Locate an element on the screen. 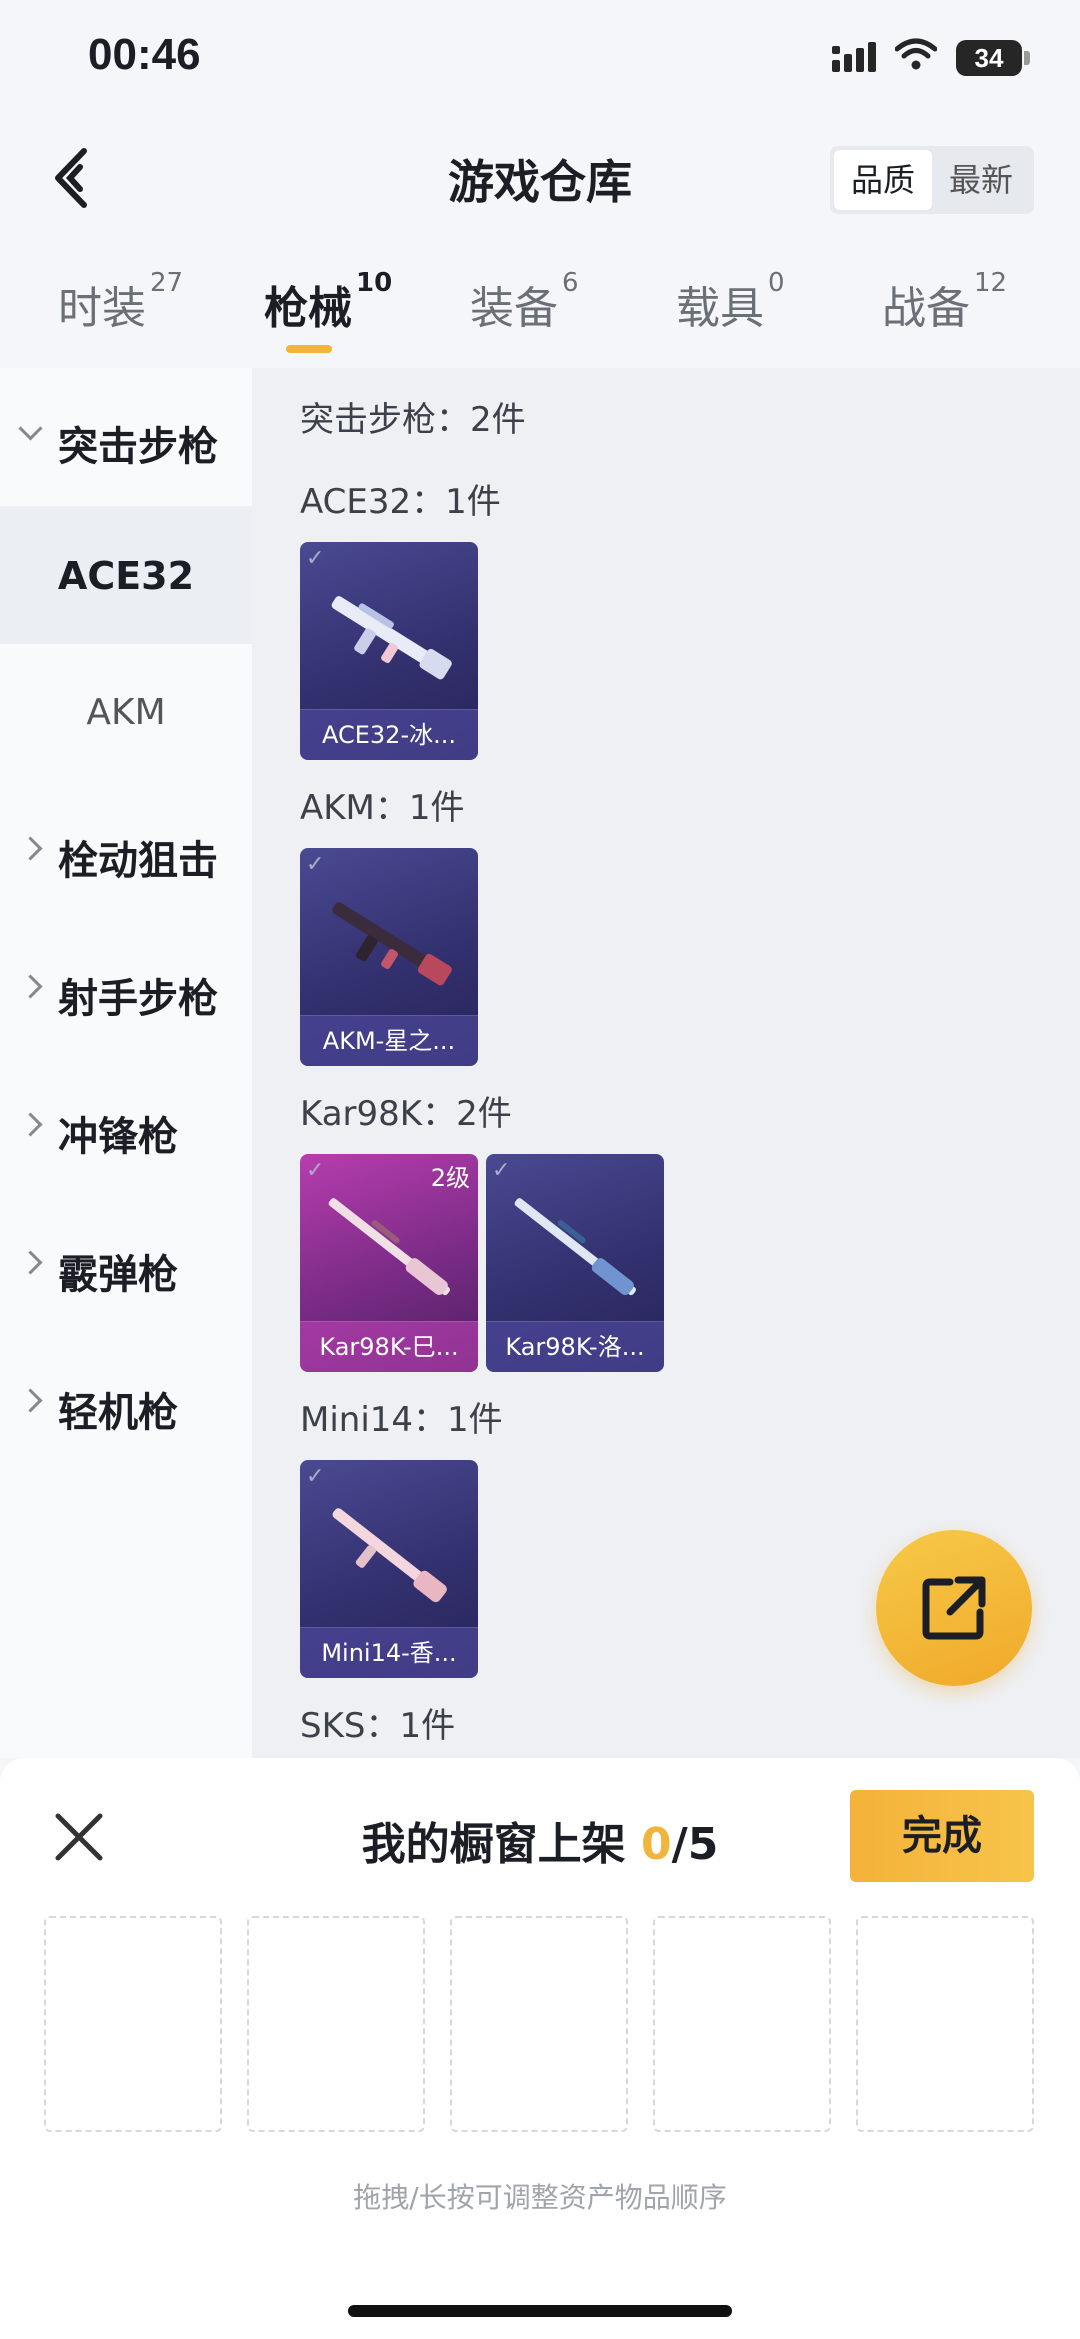 The height and width of the screenshot is (2339, 1080). tab-vehicles: 载具 0 is located at coordinates (730, 302).